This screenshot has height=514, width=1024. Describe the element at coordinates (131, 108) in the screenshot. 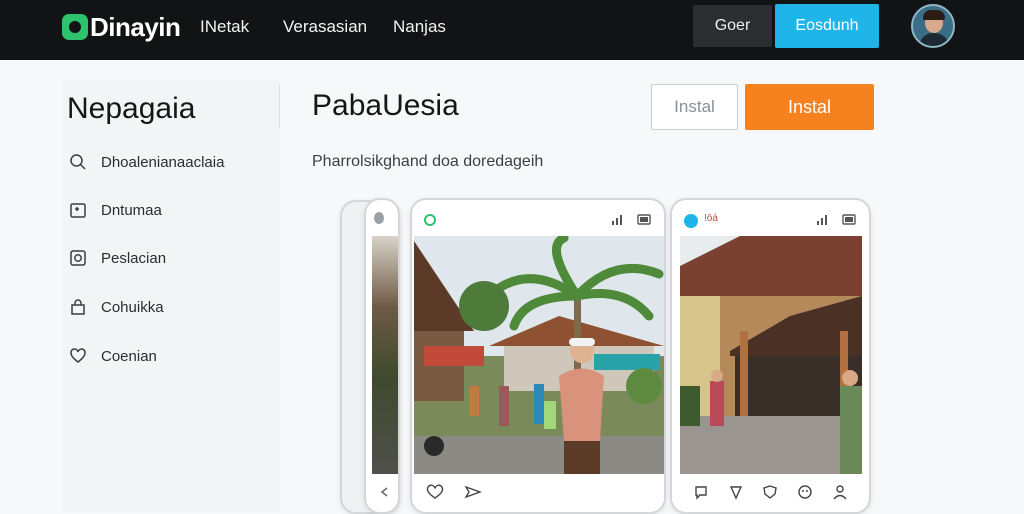

I see `sidebar-title: Nepagaia` at that location.